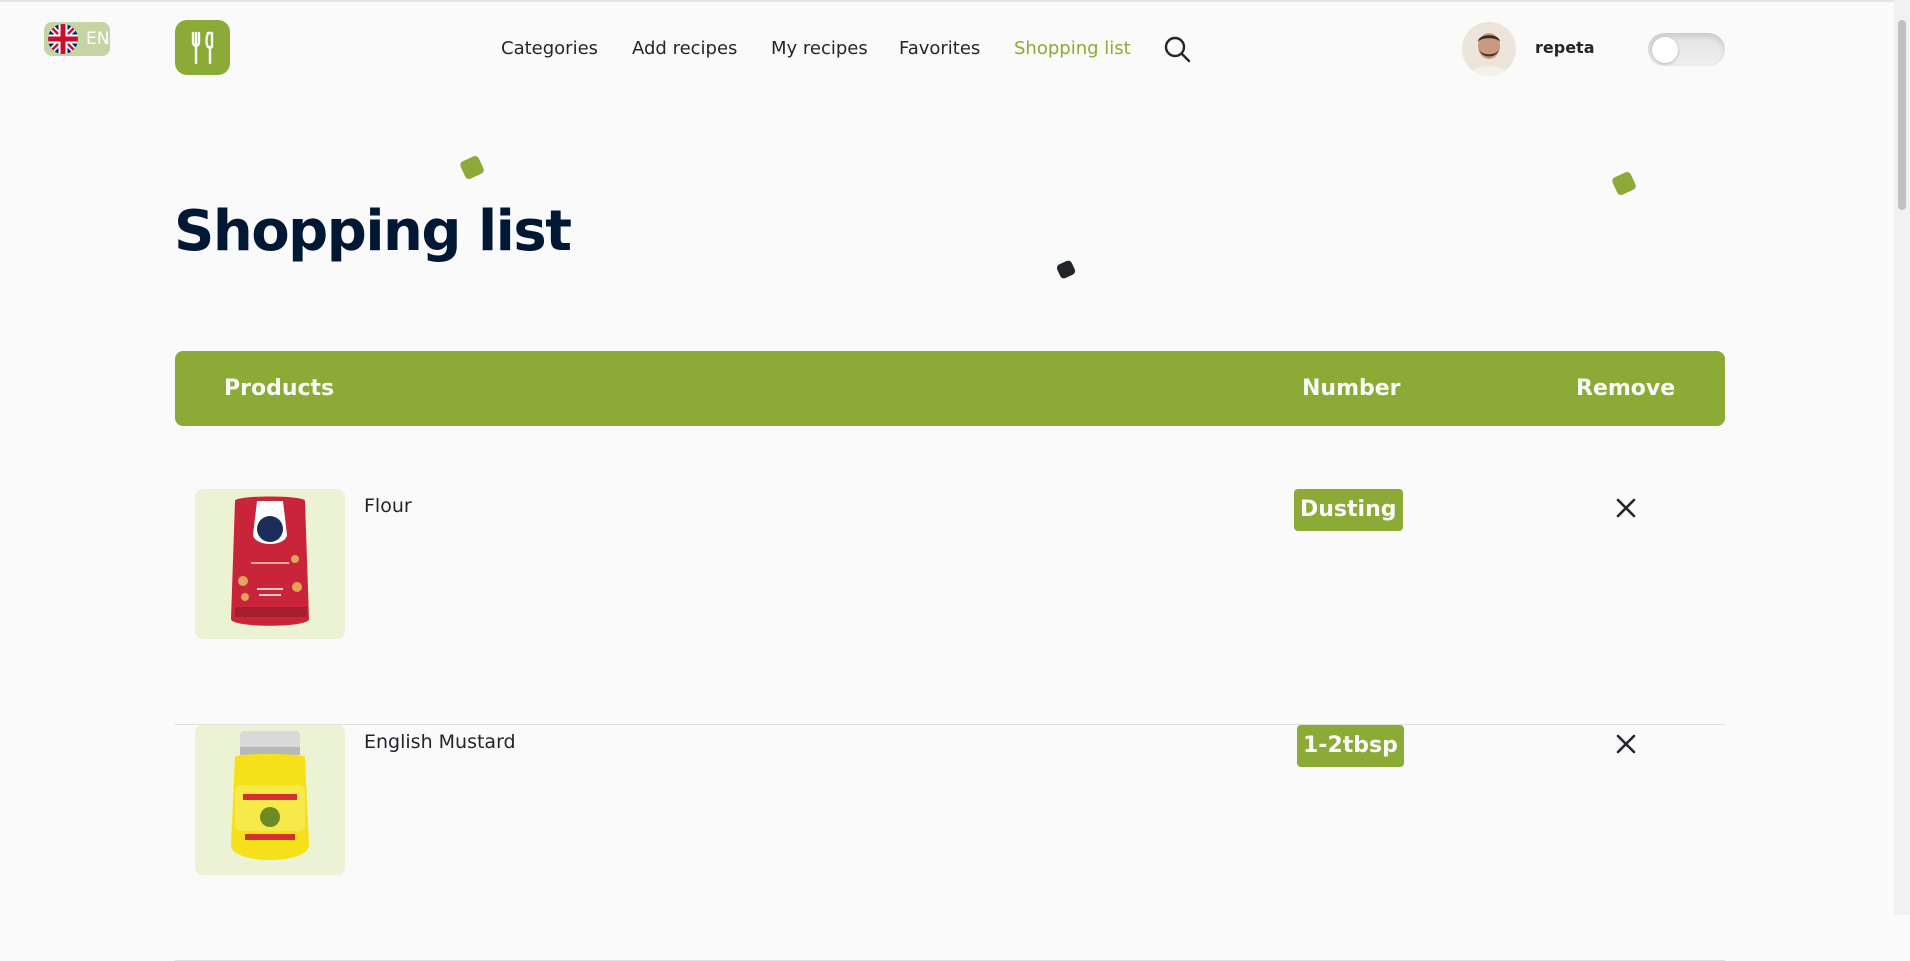 This screenshot has width=1910, height=961. Describe the element at coordinates (1351, 388) in the screenshot. I see `header-number: Number` at that location.